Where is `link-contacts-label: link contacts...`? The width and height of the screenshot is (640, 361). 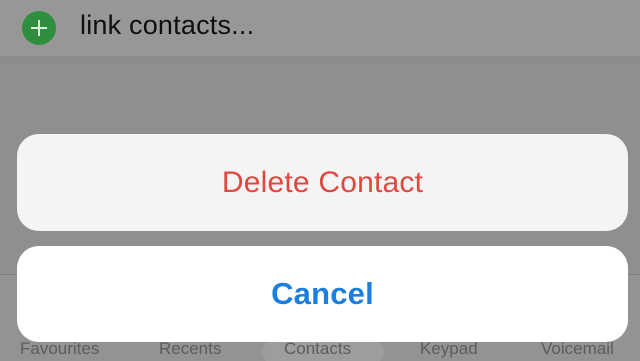
link-contacts-label: link contacts... is located at coordinates (167, 25).